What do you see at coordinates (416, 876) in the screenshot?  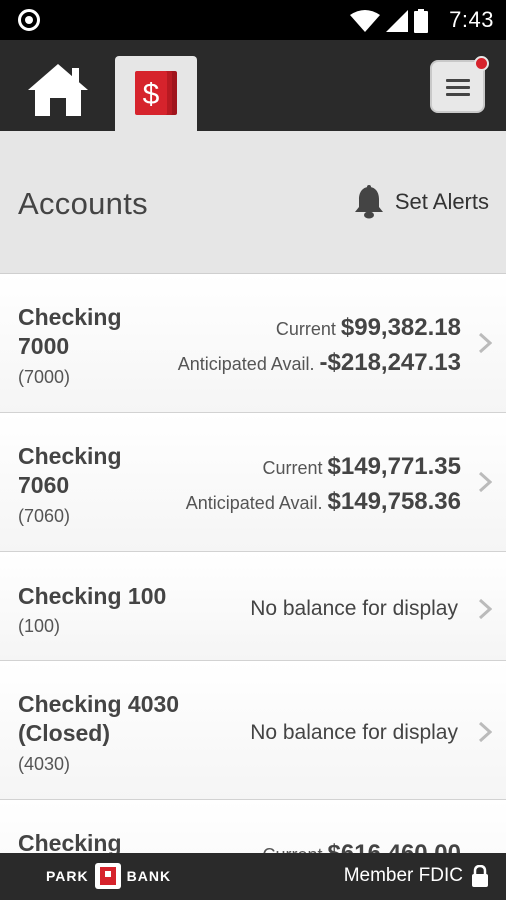 I see `member-fdic: Member FDIC` at bounding box center [416, 876].